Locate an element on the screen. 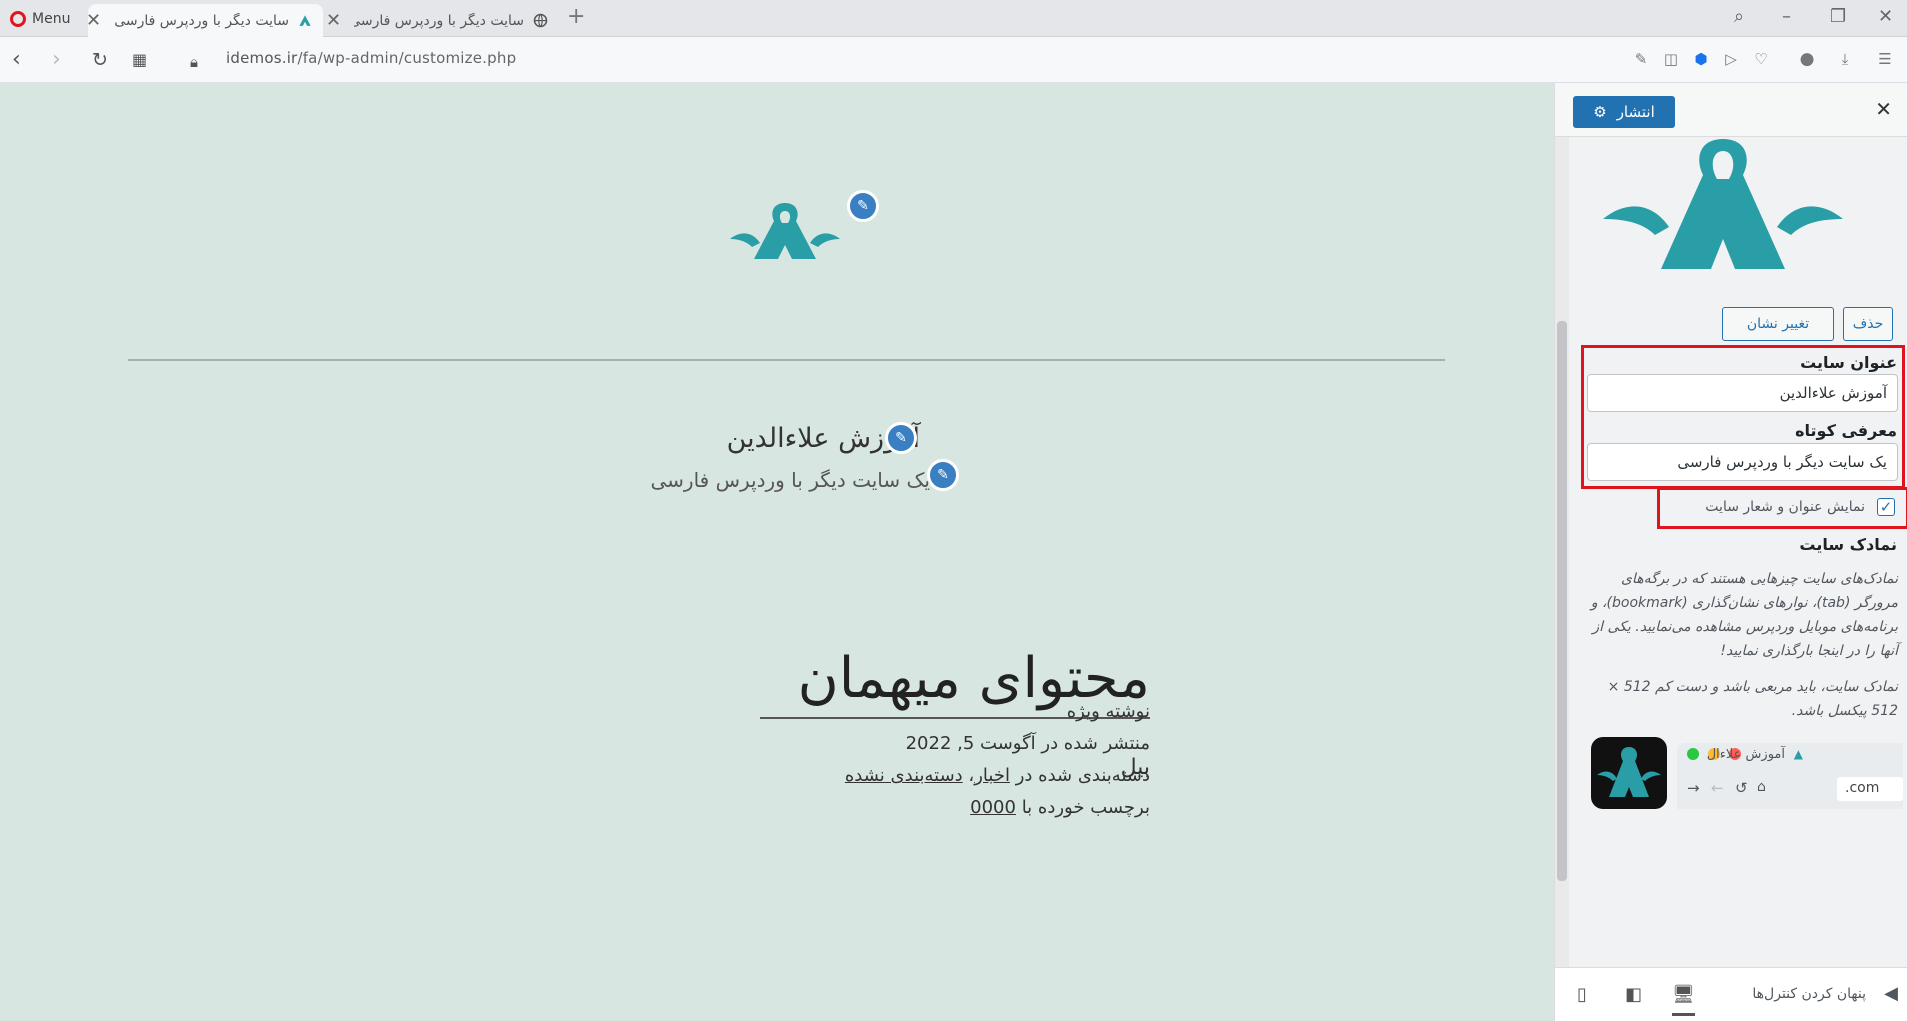 Image resolution: width=1907 pixels, height=1021 pixels. easy-setup-icon: ☰ is located at coordinates (1885, 59).